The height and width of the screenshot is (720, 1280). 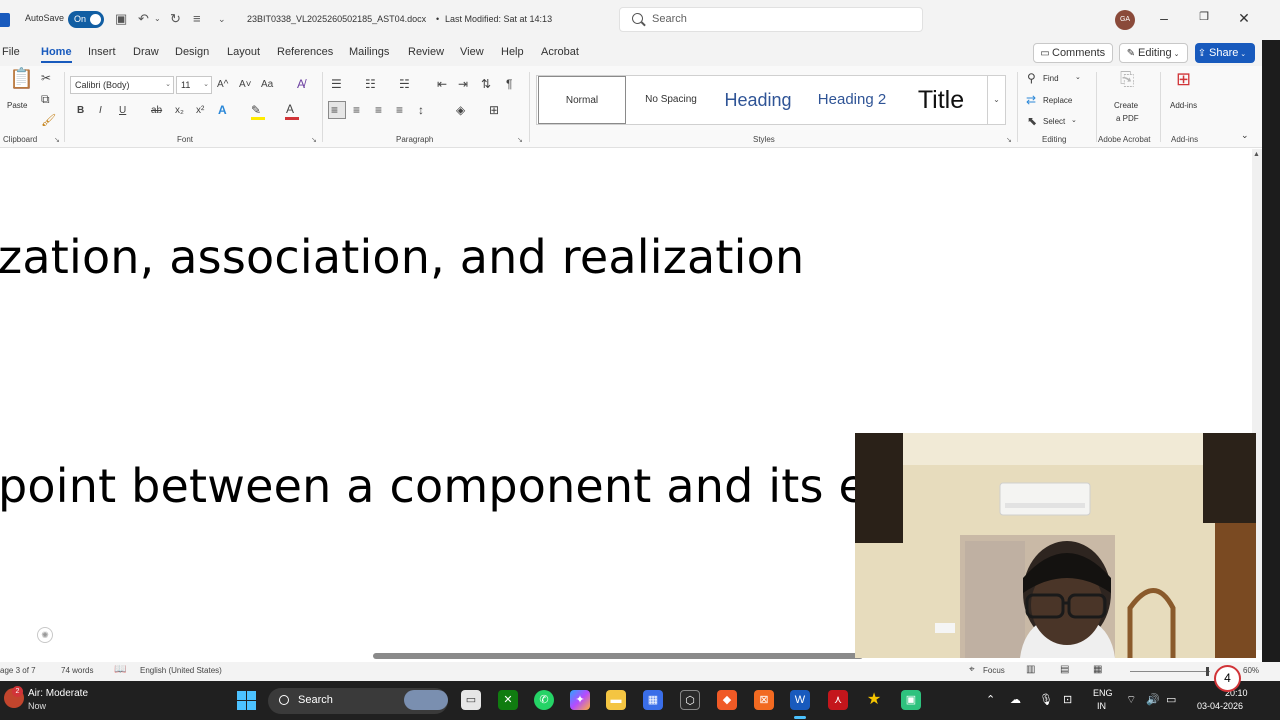 I want to click on read-mode-icon: ▥, so click(x=1030, y=669).